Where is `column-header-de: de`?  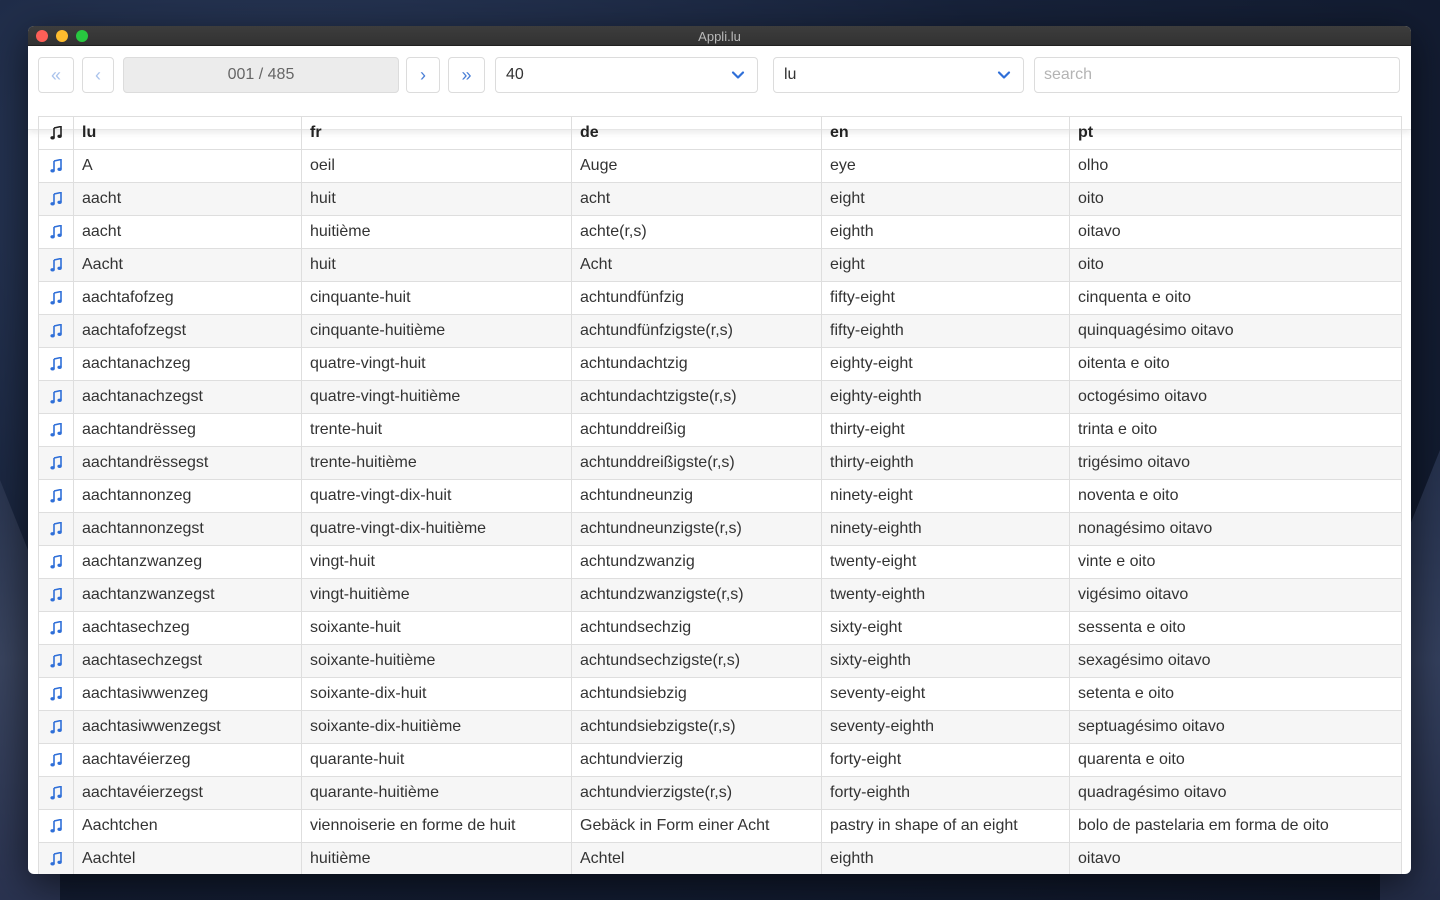
column-header-de: de is located at coordinates (696, 133).